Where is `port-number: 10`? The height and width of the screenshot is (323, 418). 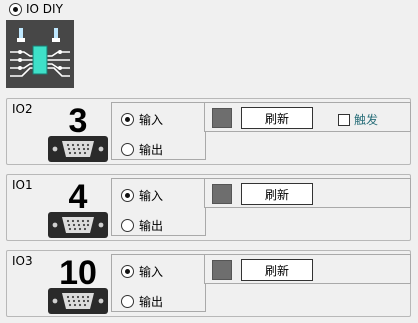
port-number: 10 is located at coordinates (78, 273).